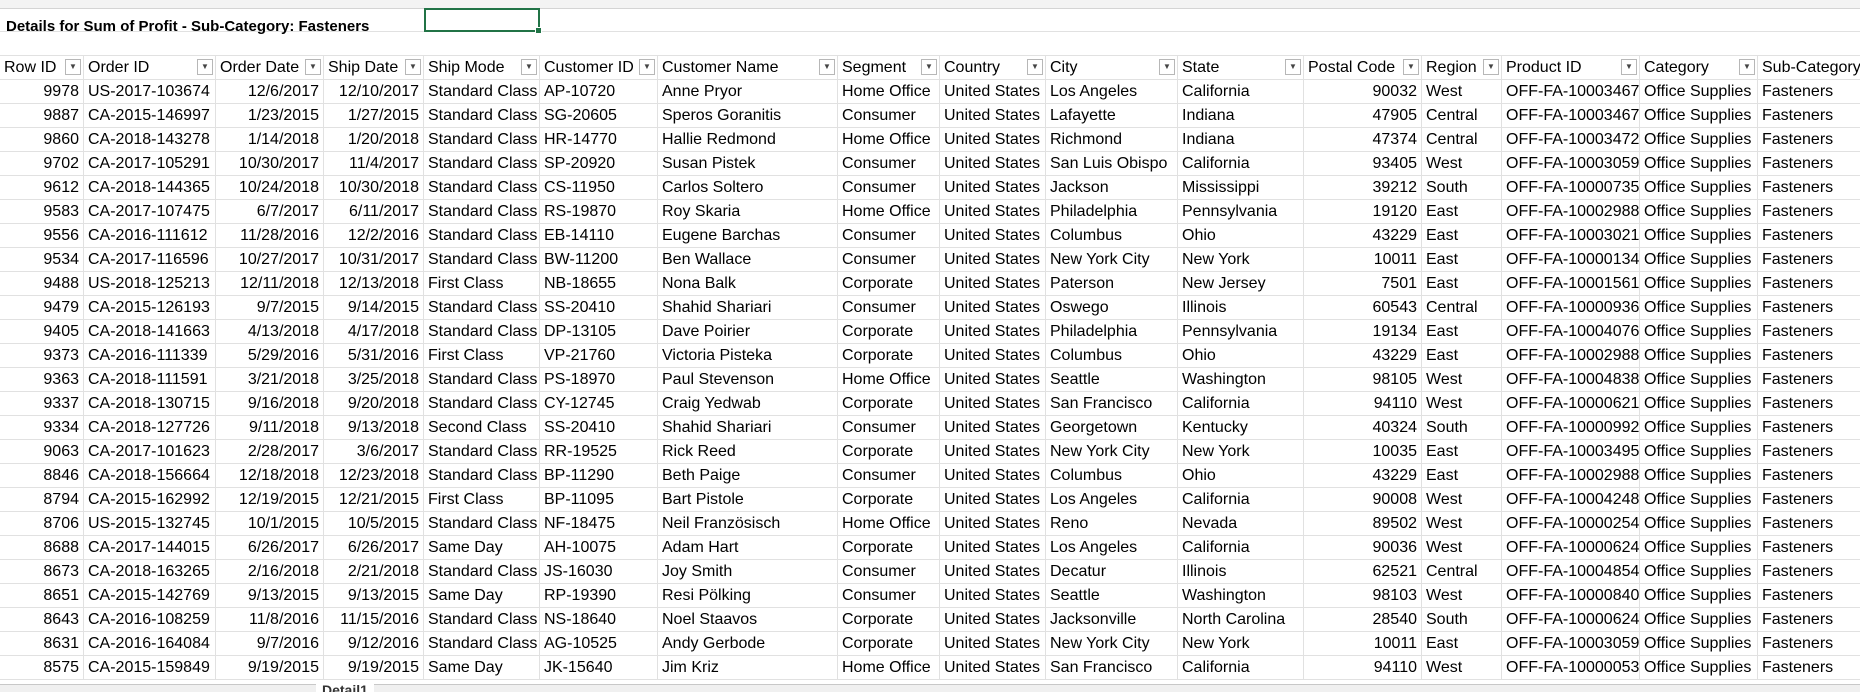 The height and width of the screenshot is (692, 1860). What do you see at coordinates (748, 668) in the screenshot?
I see `cell-customer-name: Jim Kriz` at bounding box center [748, 668].